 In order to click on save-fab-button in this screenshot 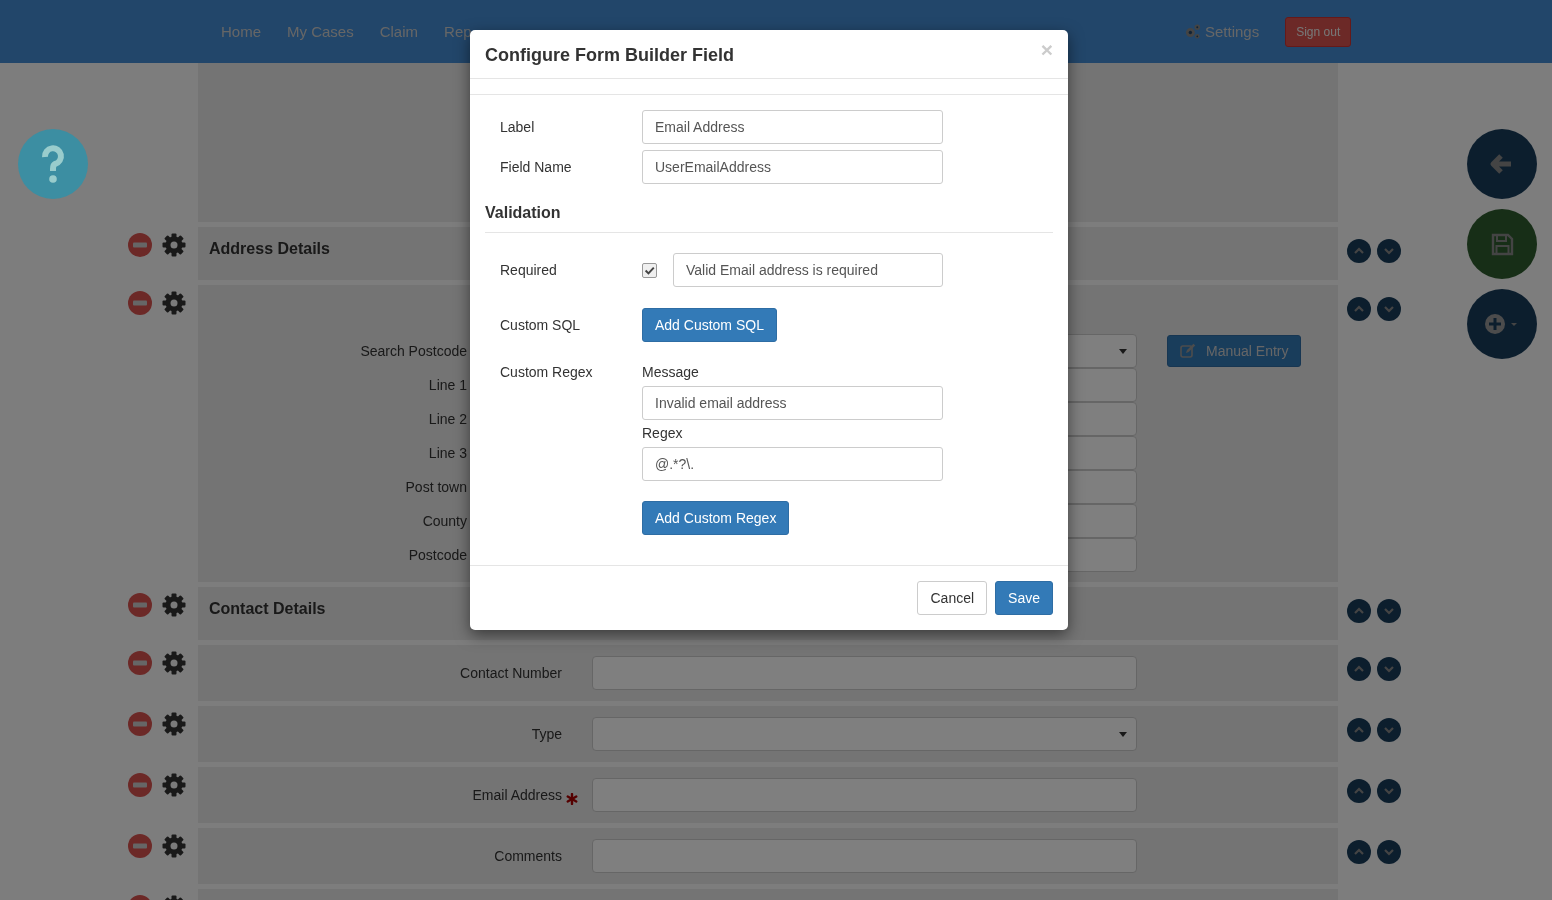, I will do `click(1502, 244)`.